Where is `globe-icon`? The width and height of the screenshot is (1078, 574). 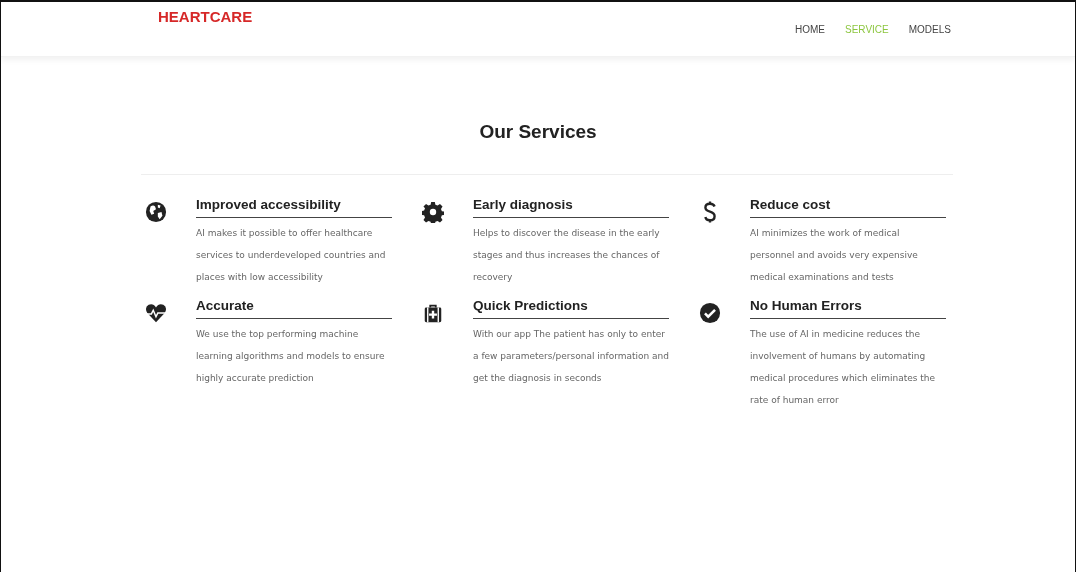 globe-icon is located at coordinates (156, 212).